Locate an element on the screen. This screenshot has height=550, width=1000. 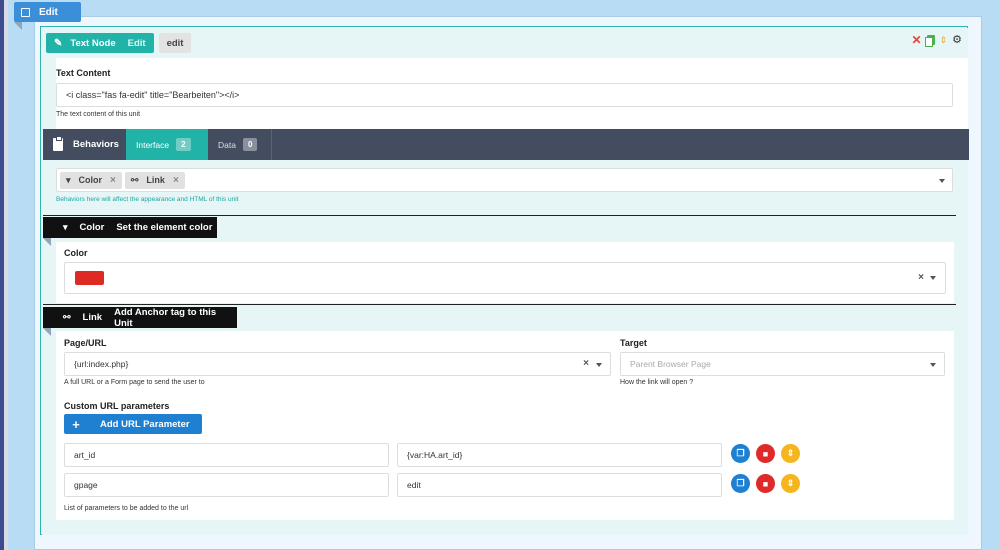
behaviors-select: ▾ Color × ⚯ Link × is located at coordinates (504, 180).